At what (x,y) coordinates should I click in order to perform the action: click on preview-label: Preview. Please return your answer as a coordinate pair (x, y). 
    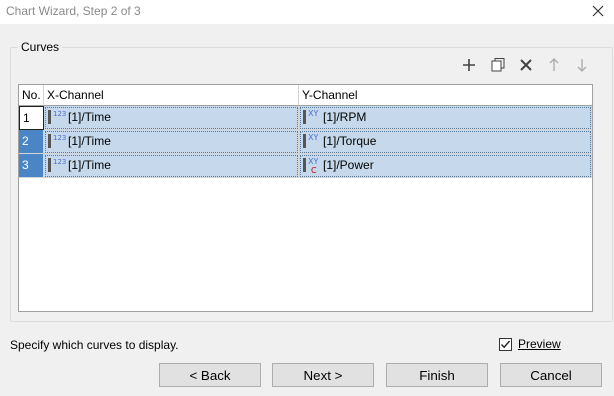
    Looking at the image, I should click on (539, 344).